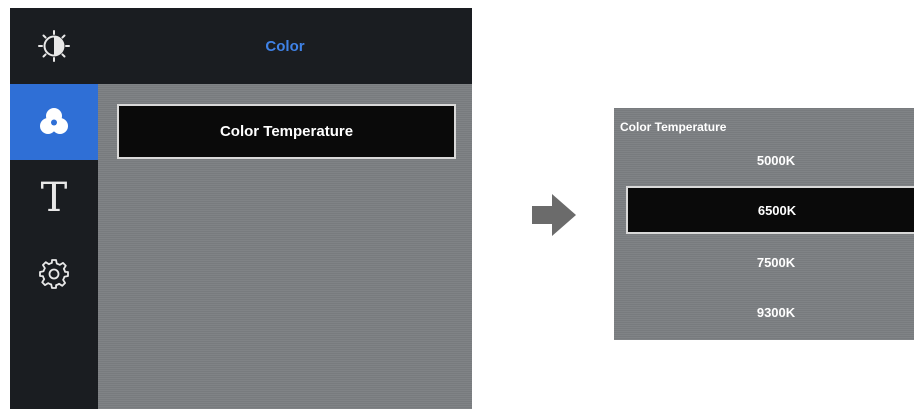 This screenshot has height=409, width=914. Describe the element at coordinates (673, 127) in the screenshot. I see `submenu-title: Color Temperature` at that location.